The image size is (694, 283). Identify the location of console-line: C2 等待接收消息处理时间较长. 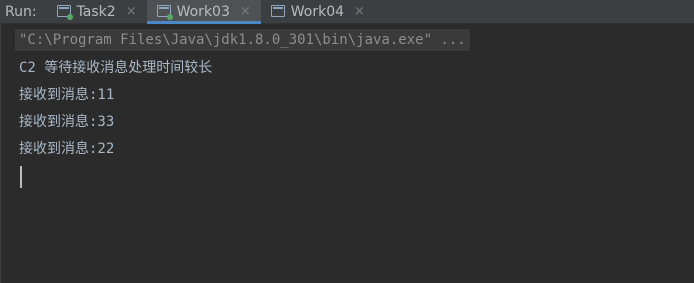
(116, 68).